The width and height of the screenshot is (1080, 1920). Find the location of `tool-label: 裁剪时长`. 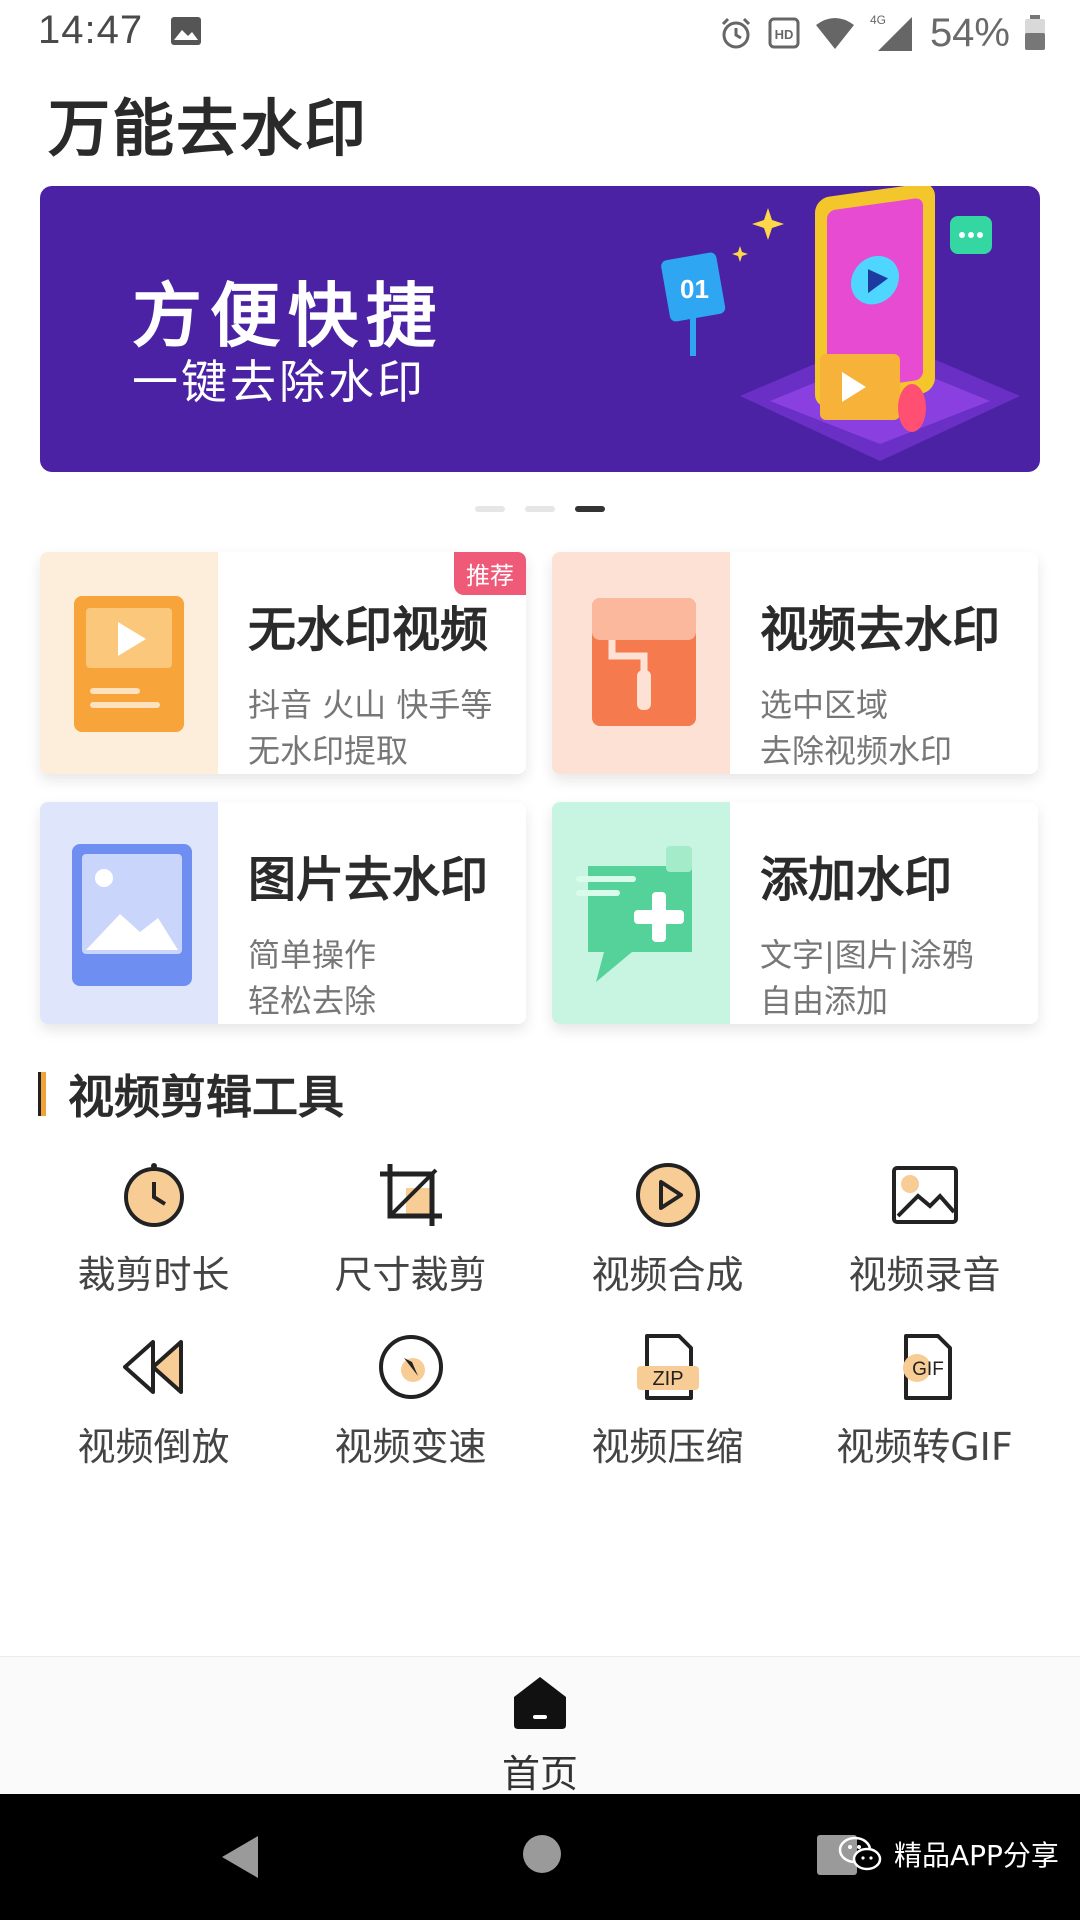

tool-label: 裁剪时长 is located at coordinates (153, 1275).